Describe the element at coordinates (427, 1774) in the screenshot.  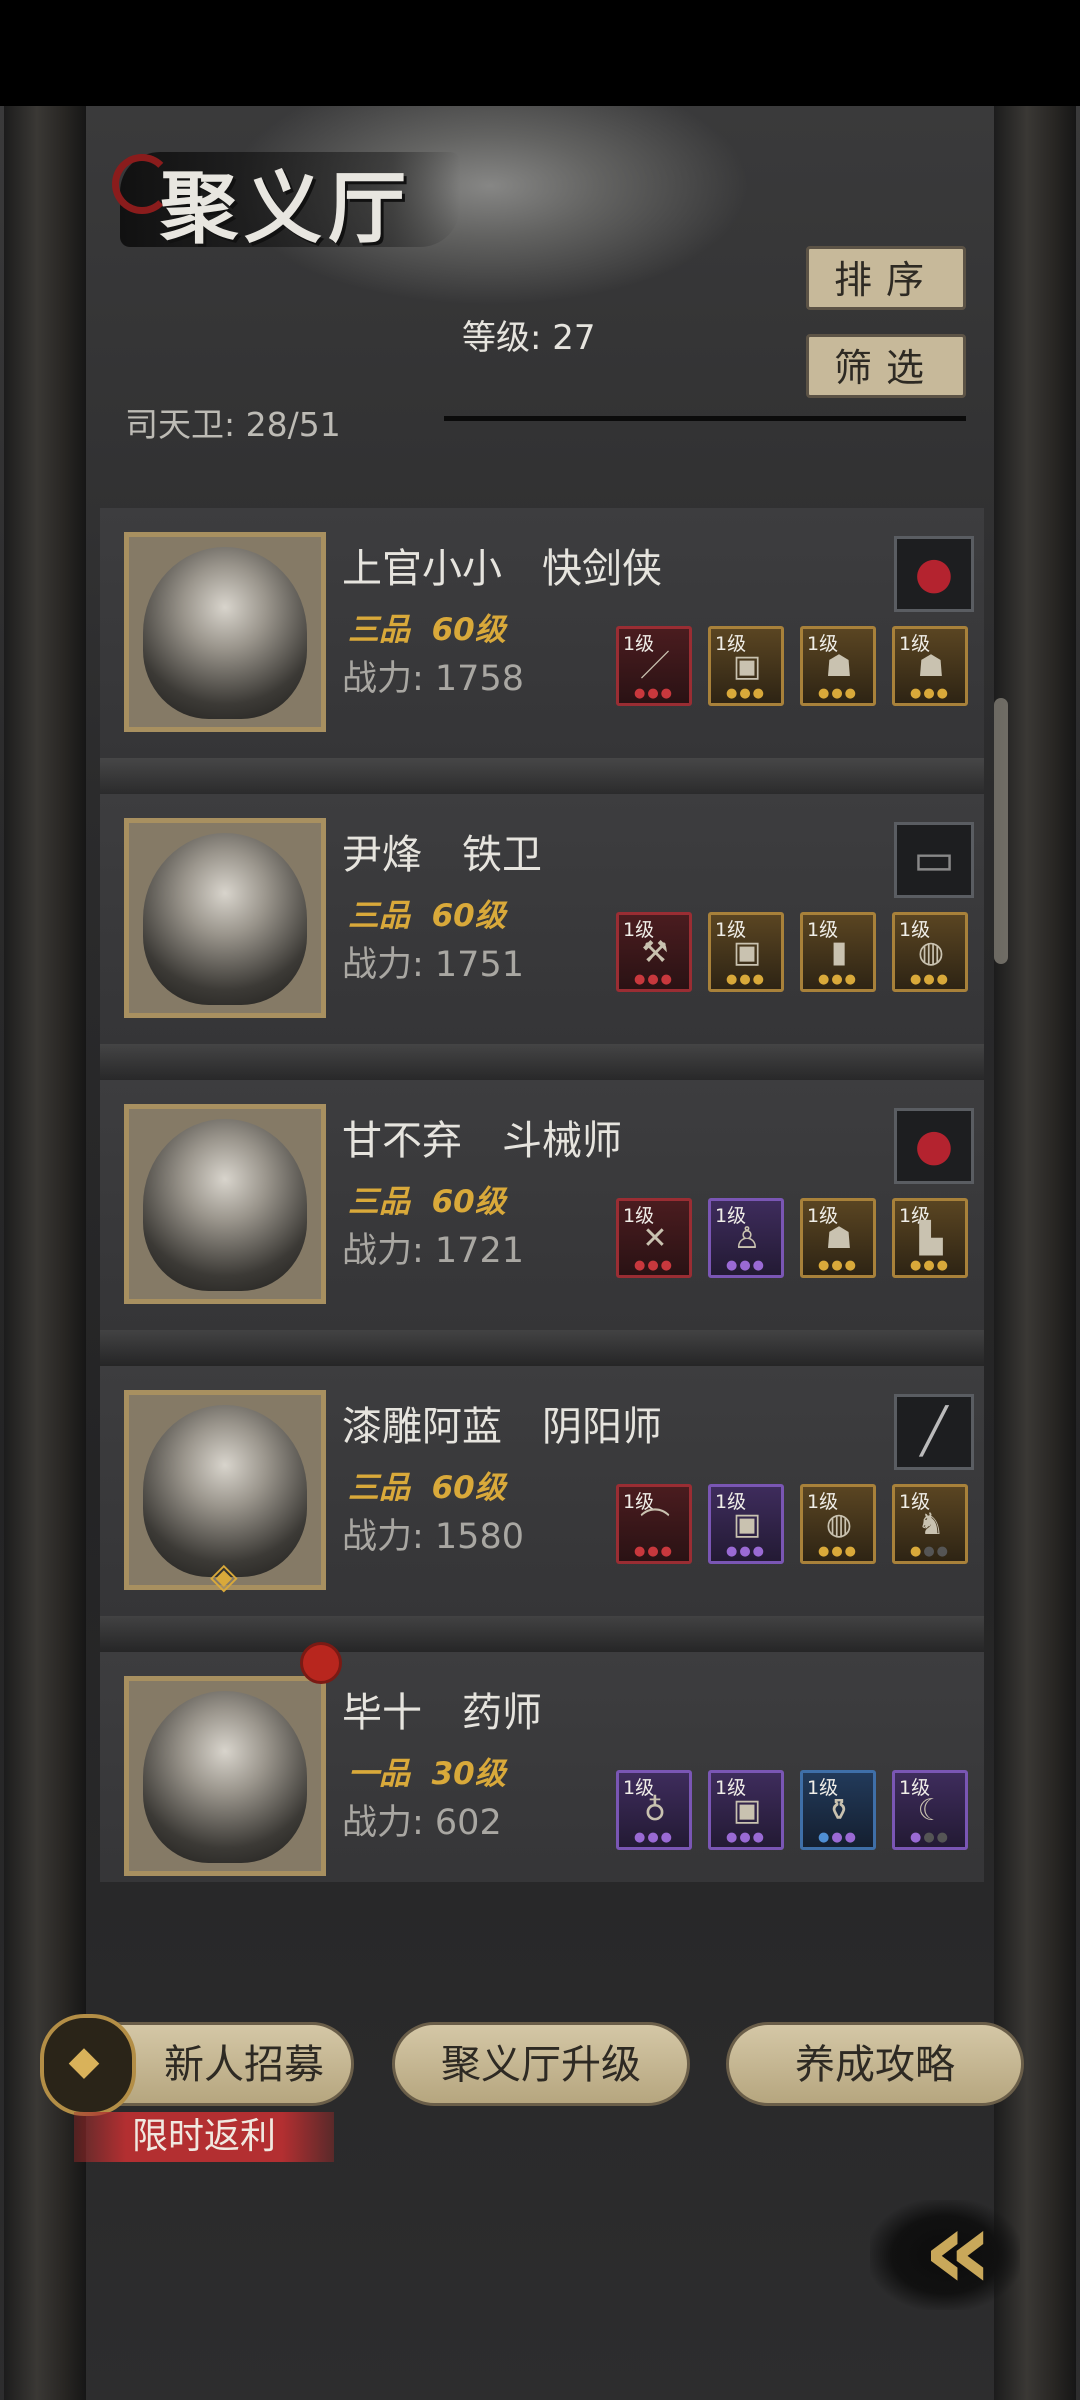
I see `hero-rank: 一品 30级` at that location.